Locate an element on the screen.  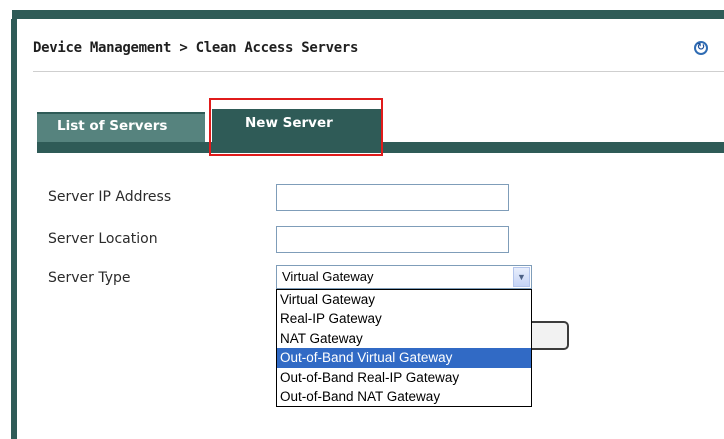
server-type-label: Server Type is located at coordinates (89, 278).